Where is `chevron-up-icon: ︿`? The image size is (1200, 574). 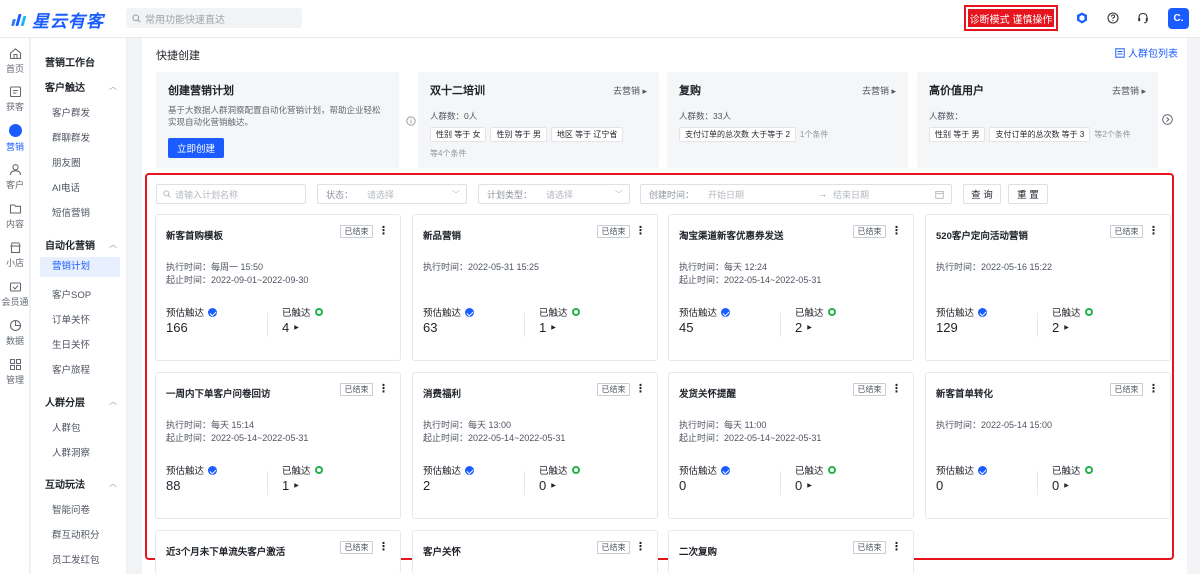
chevron-up-icon: ︿ is located at coordinates (113, 244).